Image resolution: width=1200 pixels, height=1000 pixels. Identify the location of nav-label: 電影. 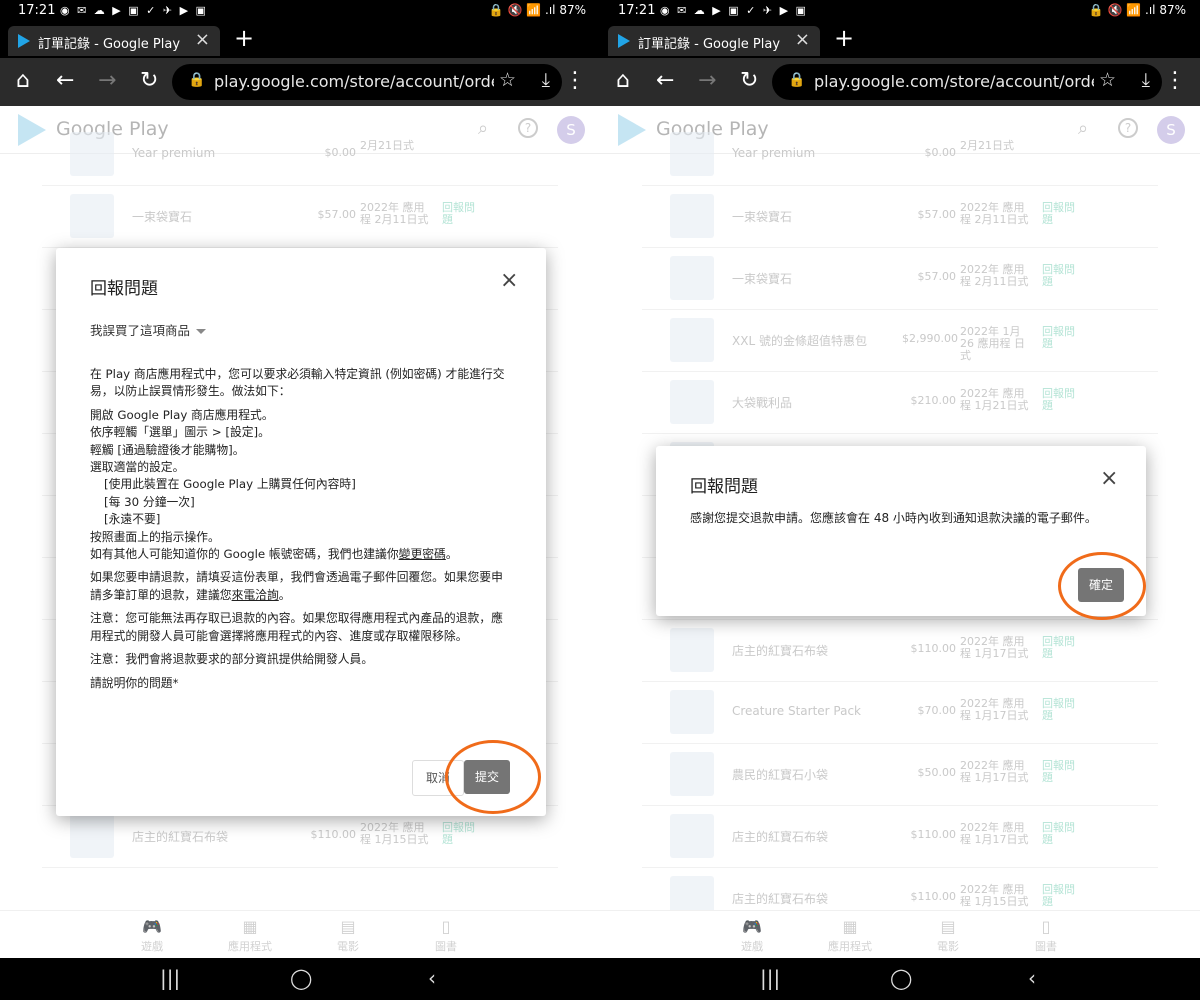
(948, 946).